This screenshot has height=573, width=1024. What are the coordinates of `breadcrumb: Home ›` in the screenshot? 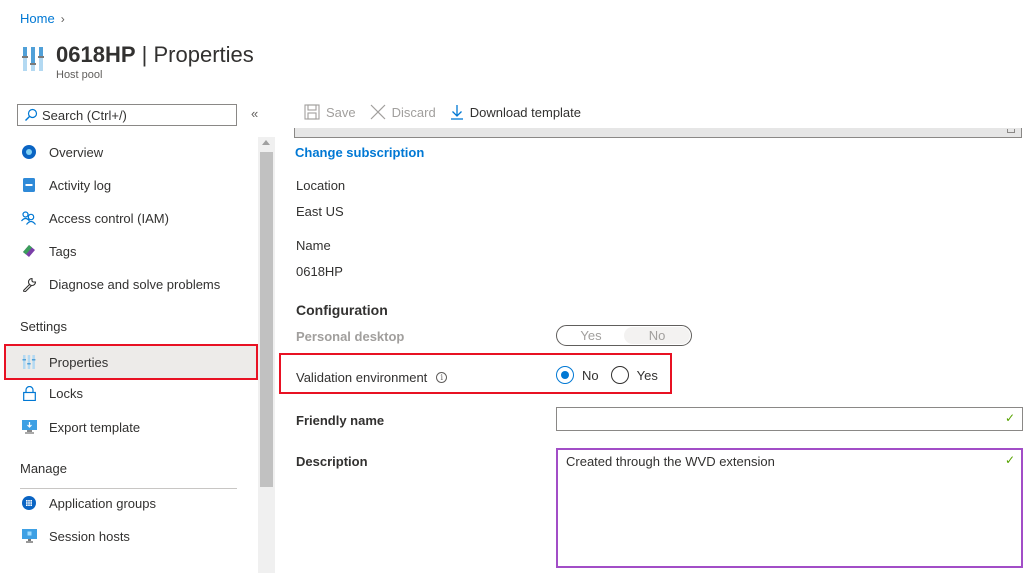 It's located at (42, 18).